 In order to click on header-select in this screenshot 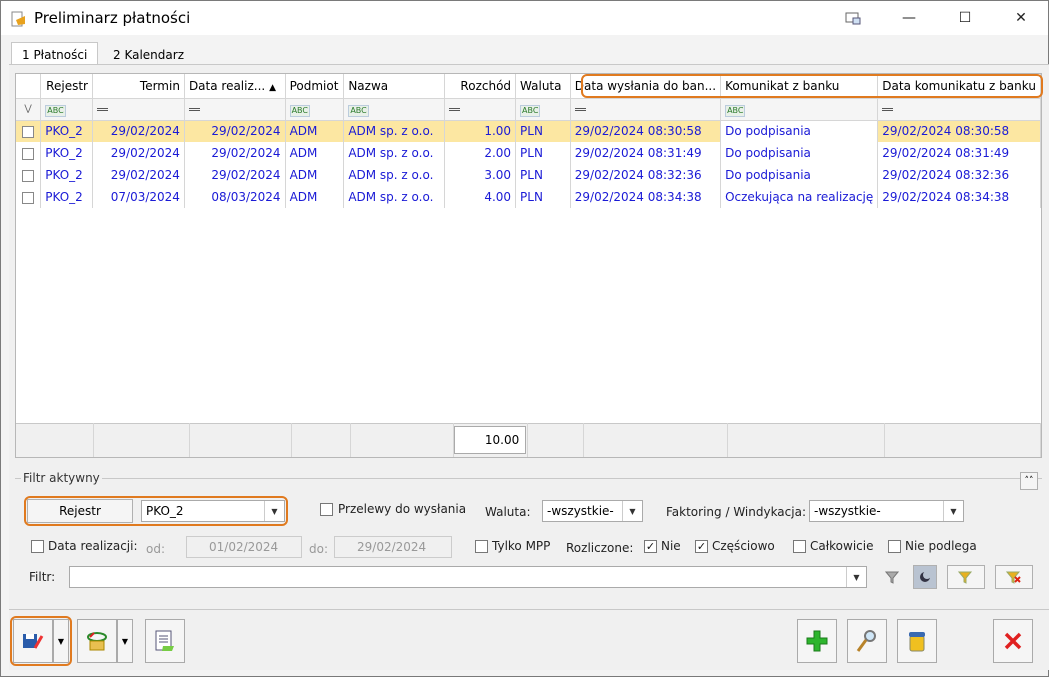, I will do `click(29, 86)`.